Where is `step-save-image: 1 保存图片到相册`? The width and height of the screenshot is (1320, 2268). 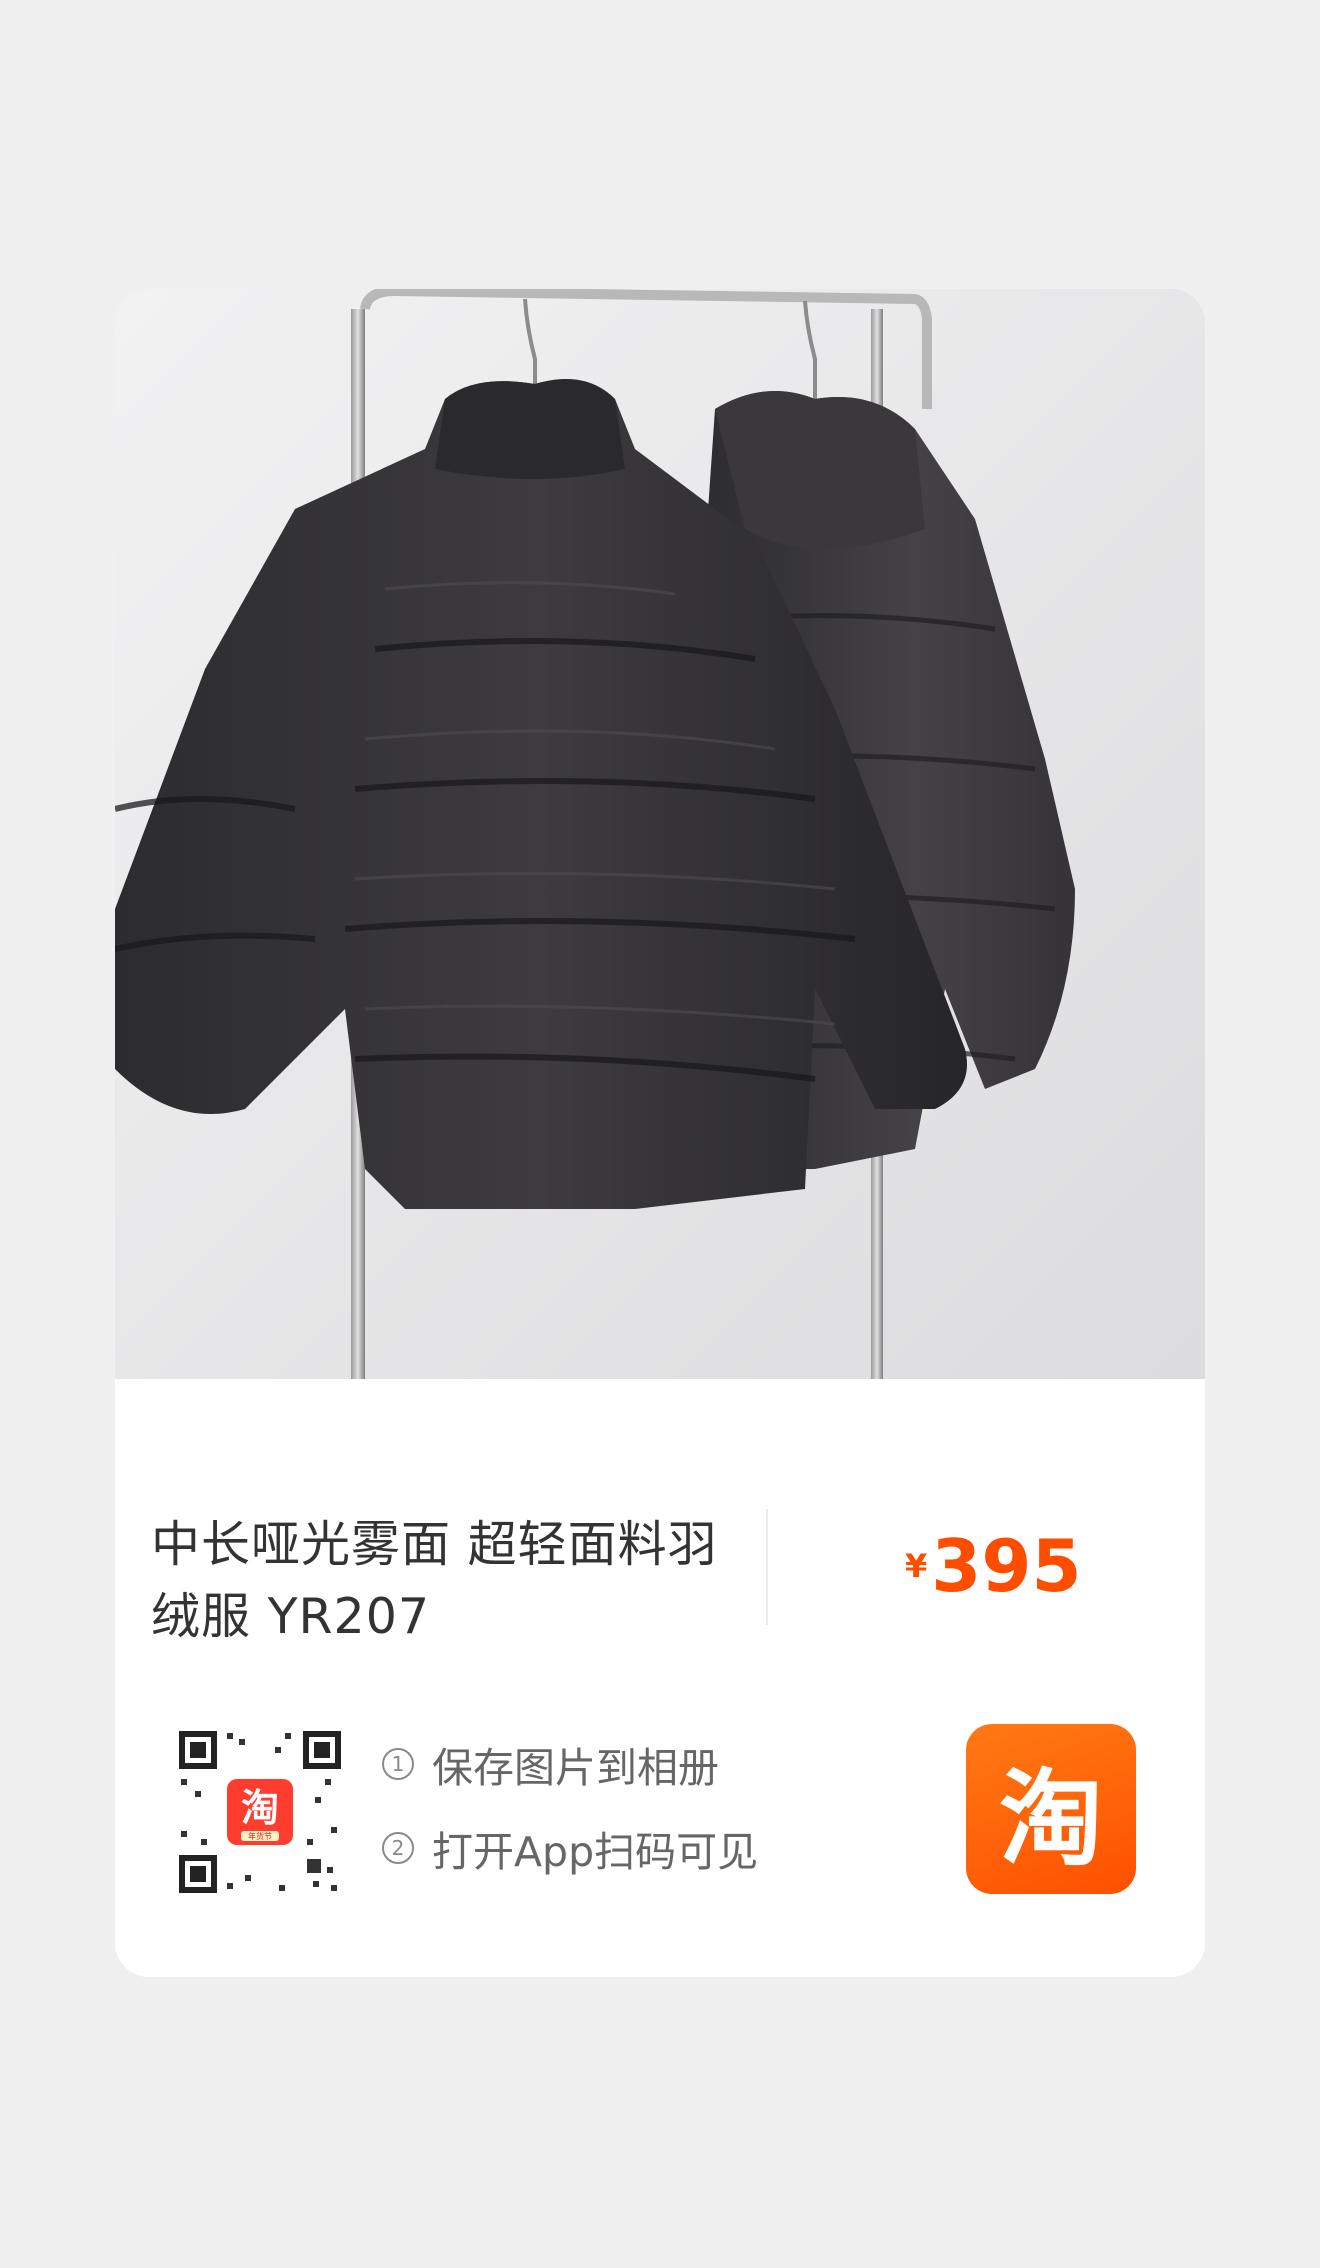 step-save-image: 1 保存图片到相册 is located at coordinates (570, 1764).